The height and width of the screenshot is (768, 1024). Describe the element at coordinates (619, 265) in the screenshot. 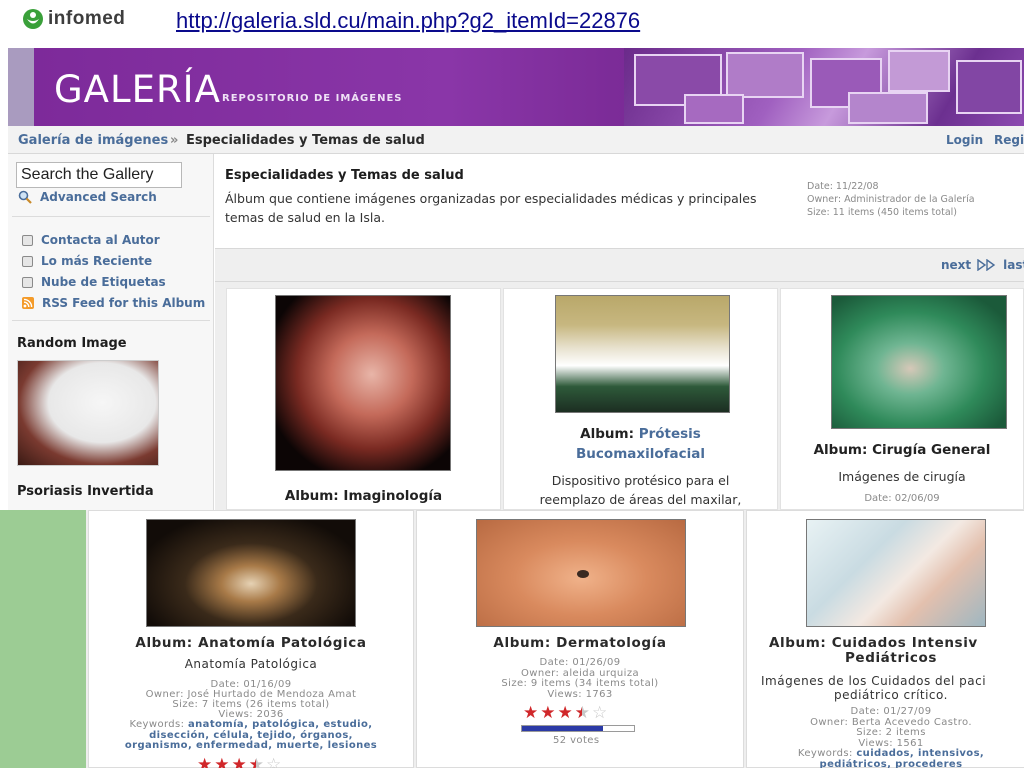

I see `pager-bar: next last` at that location.